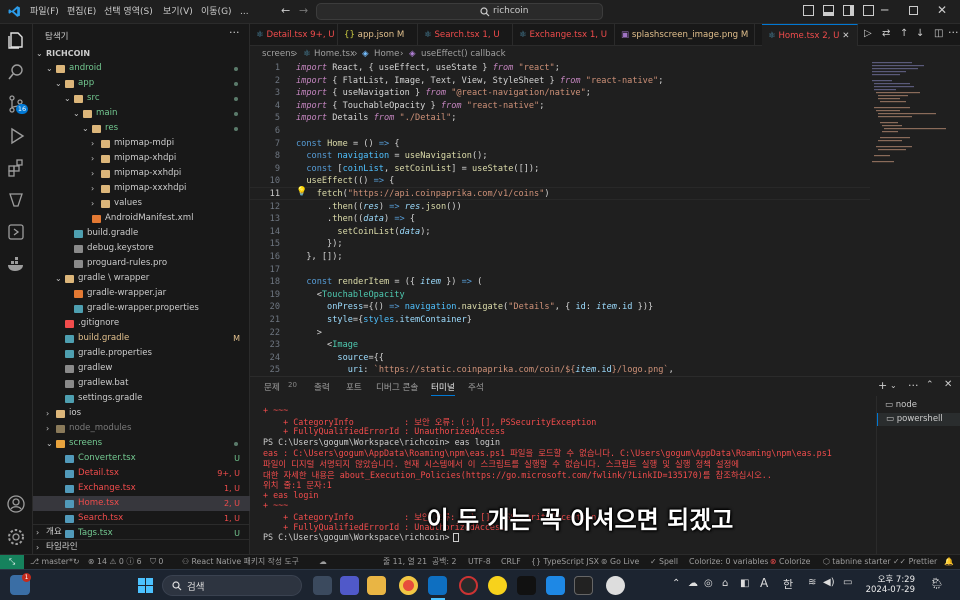  Describe the element at coordinates (884, 10) in the screenshot. I see `minimize-icon: ─` at that location.